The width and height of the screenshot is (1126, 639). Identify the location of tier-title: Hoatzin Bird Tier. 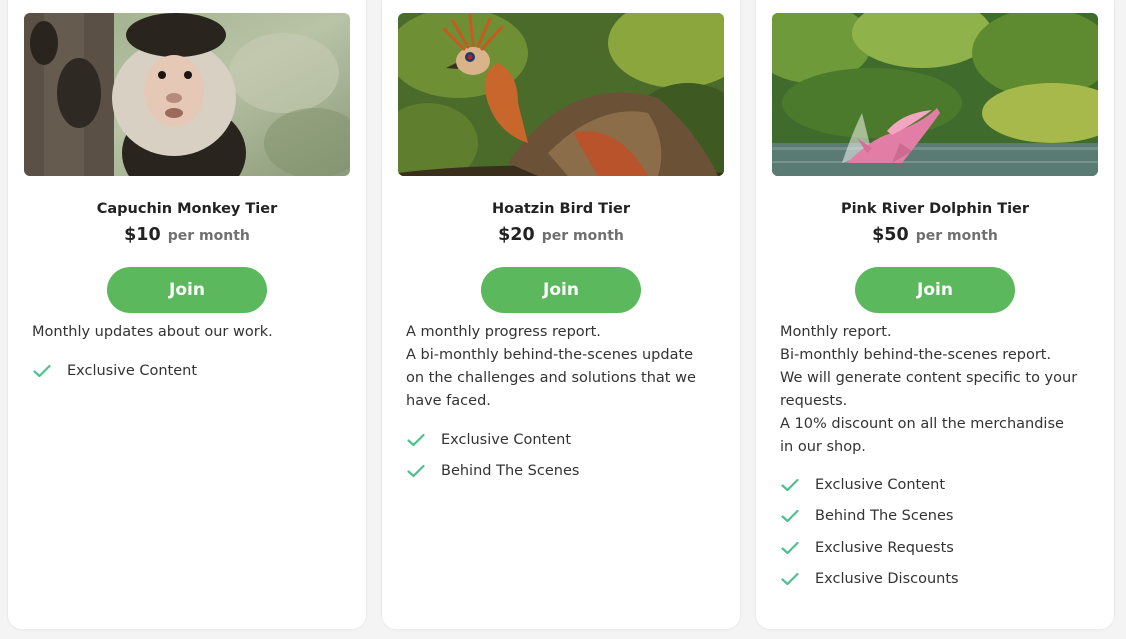
(561, 209).